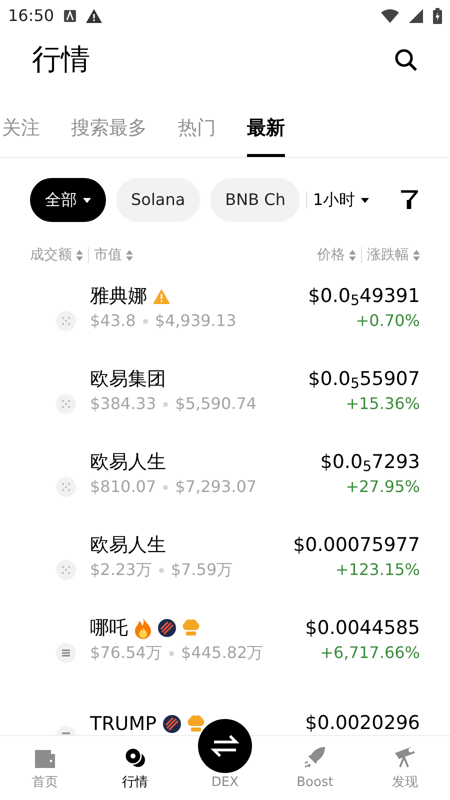  Describe the element at coordinates (135, 757) in the screenshot. I see `coins-icon` at that location.